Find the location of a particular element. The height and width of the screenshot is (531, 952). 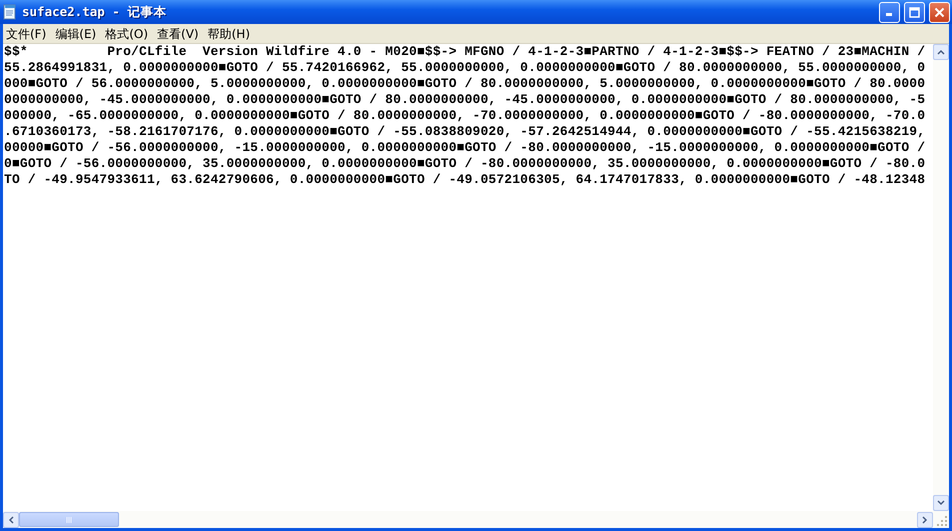

scroll-down-button is located at coordinates (941, 503).